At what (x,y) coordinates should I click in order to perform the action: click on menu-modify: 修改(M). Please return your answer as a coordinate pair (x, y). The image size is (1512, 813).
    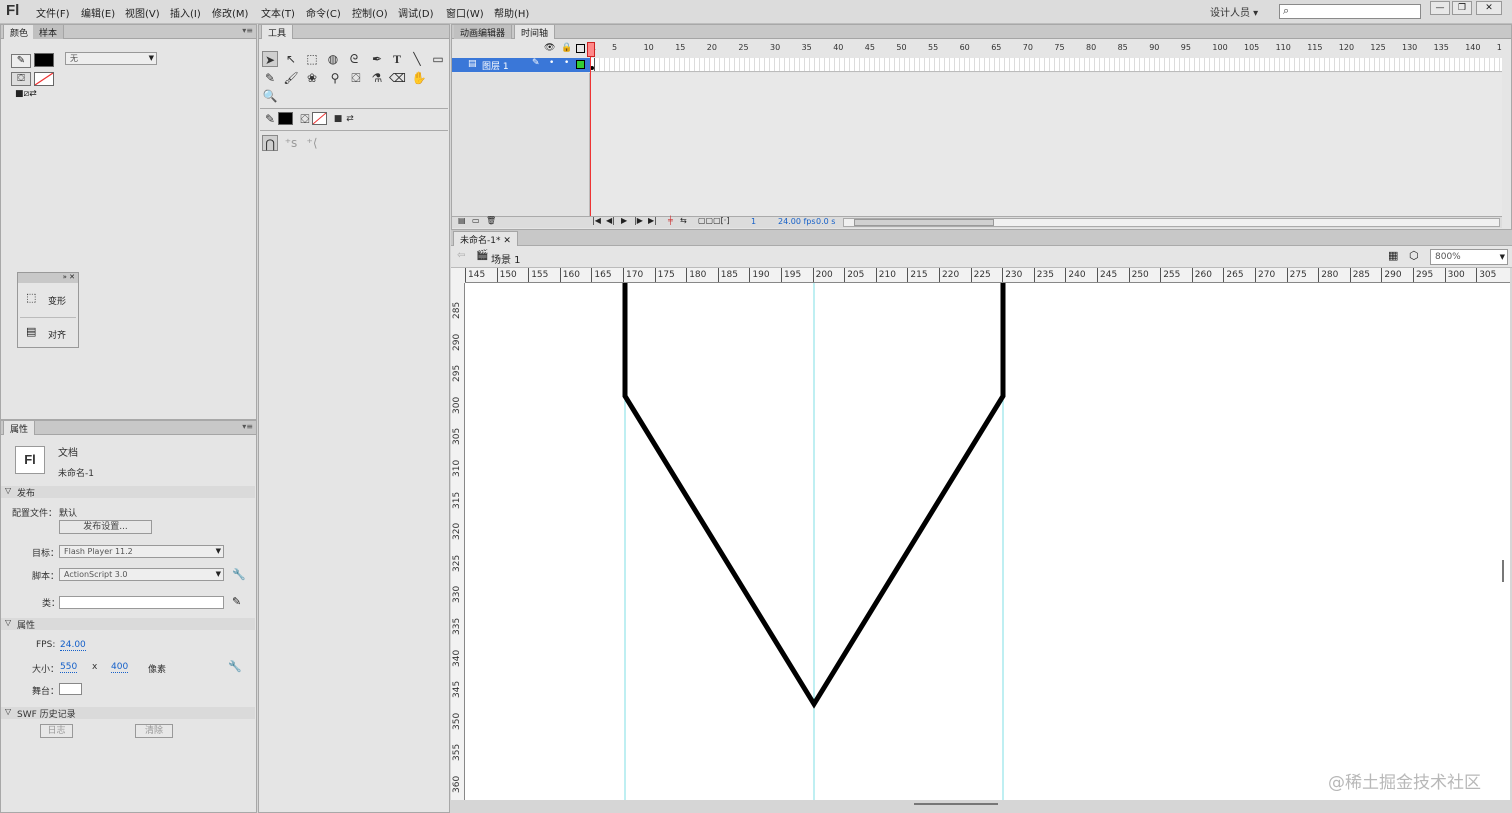
    Looking at the image, I should click on (230, 12).